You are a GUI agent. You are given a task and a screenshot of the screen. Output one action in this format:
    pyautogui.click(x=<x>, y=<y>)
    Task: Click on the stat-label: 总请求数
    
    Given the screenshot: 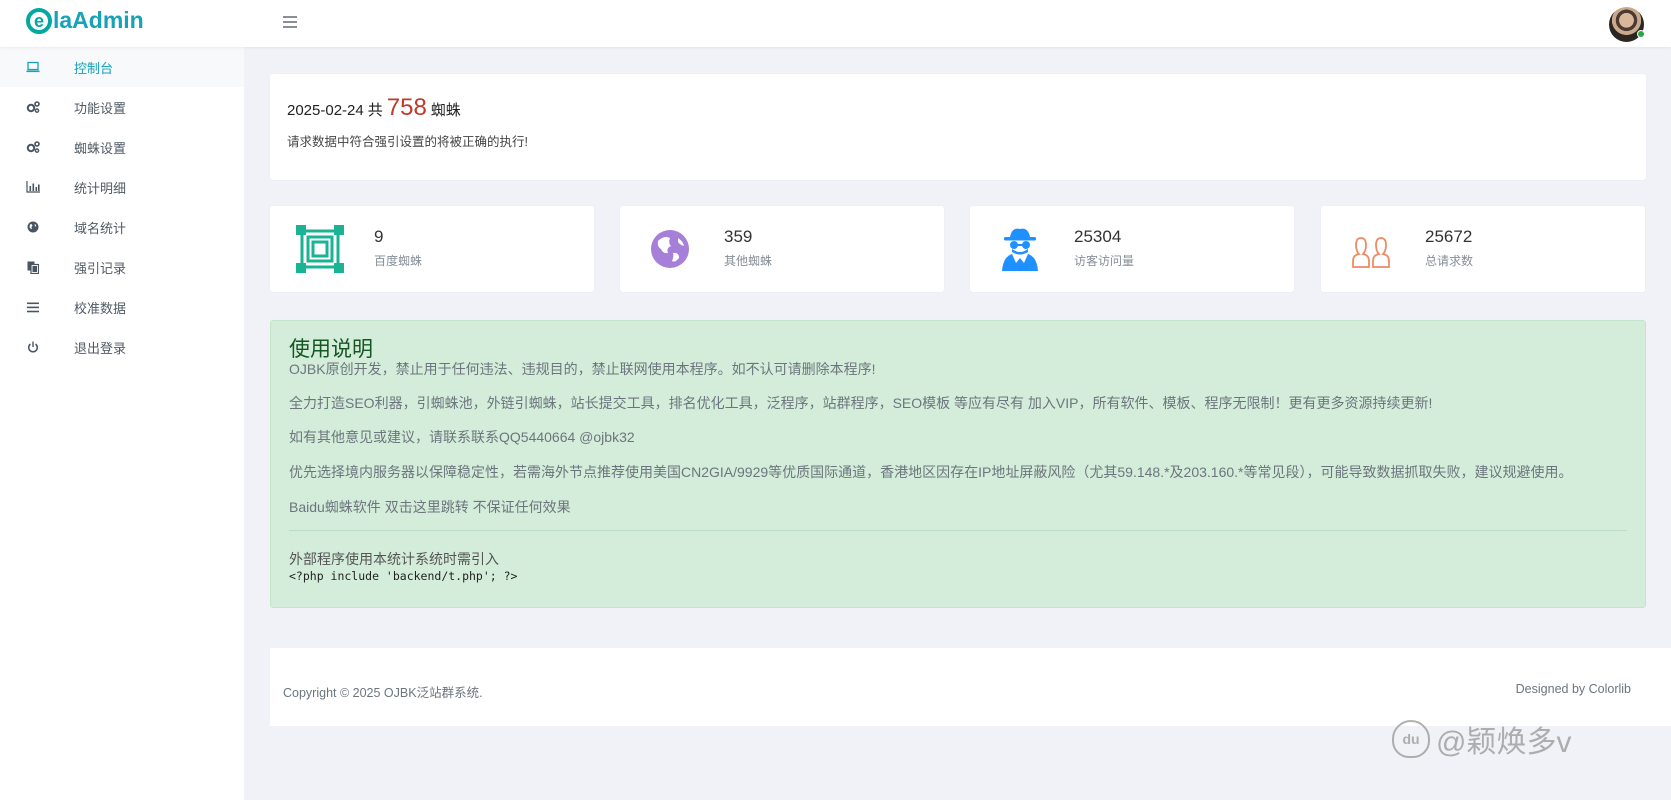 What is the action you would take?
    pyautogui.click(x=1449, y=261)
    